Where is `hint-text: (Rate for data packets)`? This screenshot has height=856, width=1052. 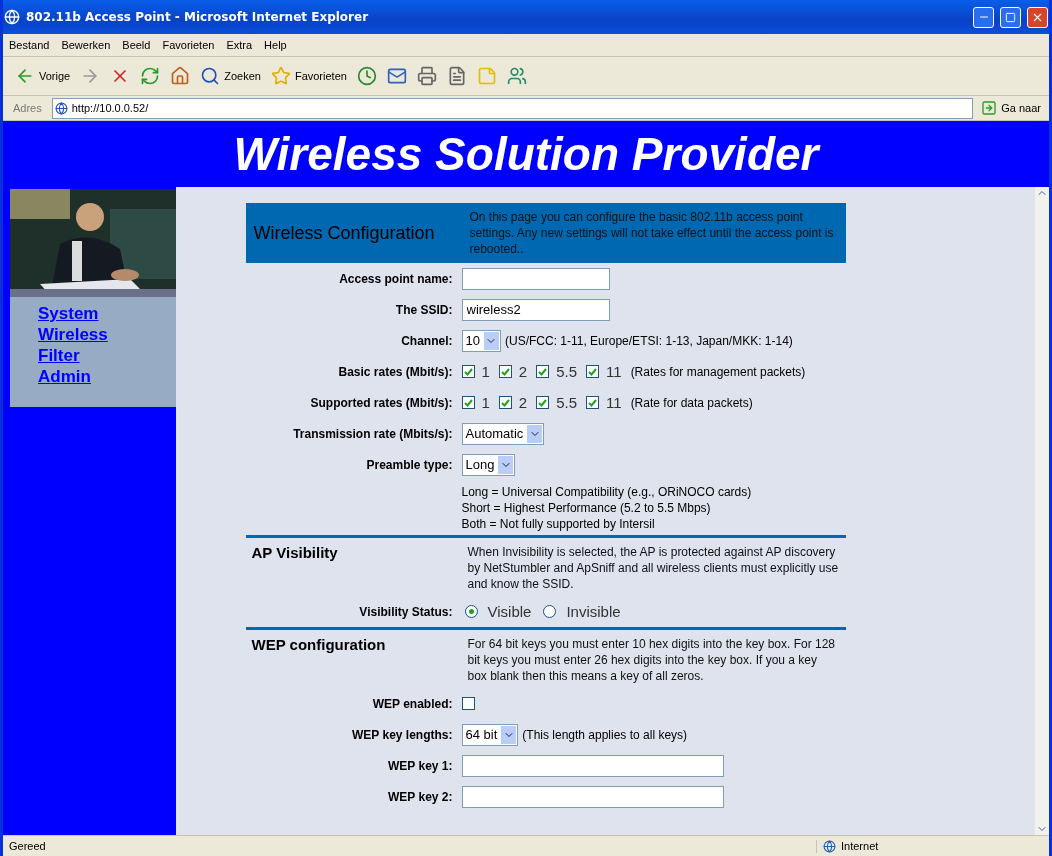 hint-text: (Rate for data packets) is located at coordinates (691, 402).